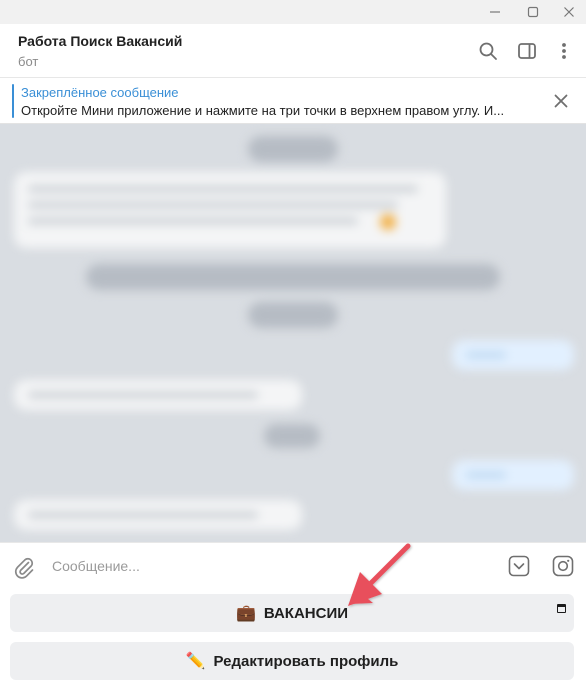  I want to click on bot-reply-keyboard: 💼 ВАКАНСИИ ✏️ Редактировать профиль, so click(293, 636).